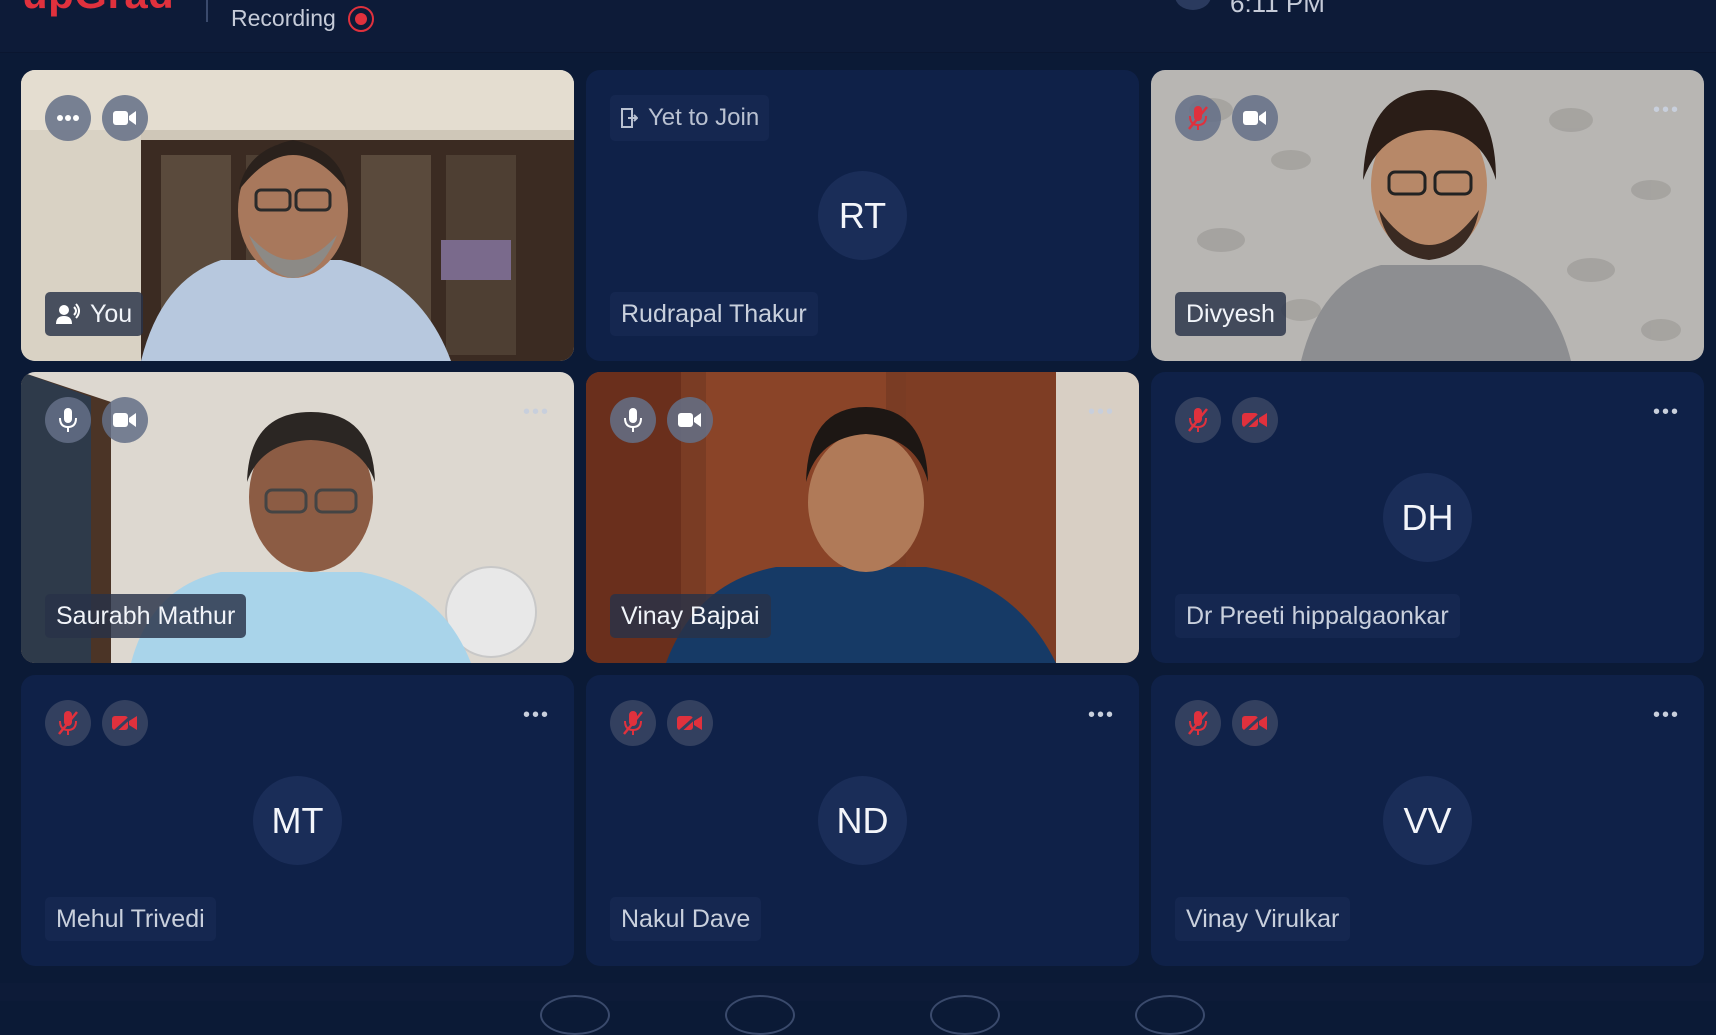 Image resolution: width=1716 pixels, height=1035 pixels. I want to click on header-divider, so click(207, 11).